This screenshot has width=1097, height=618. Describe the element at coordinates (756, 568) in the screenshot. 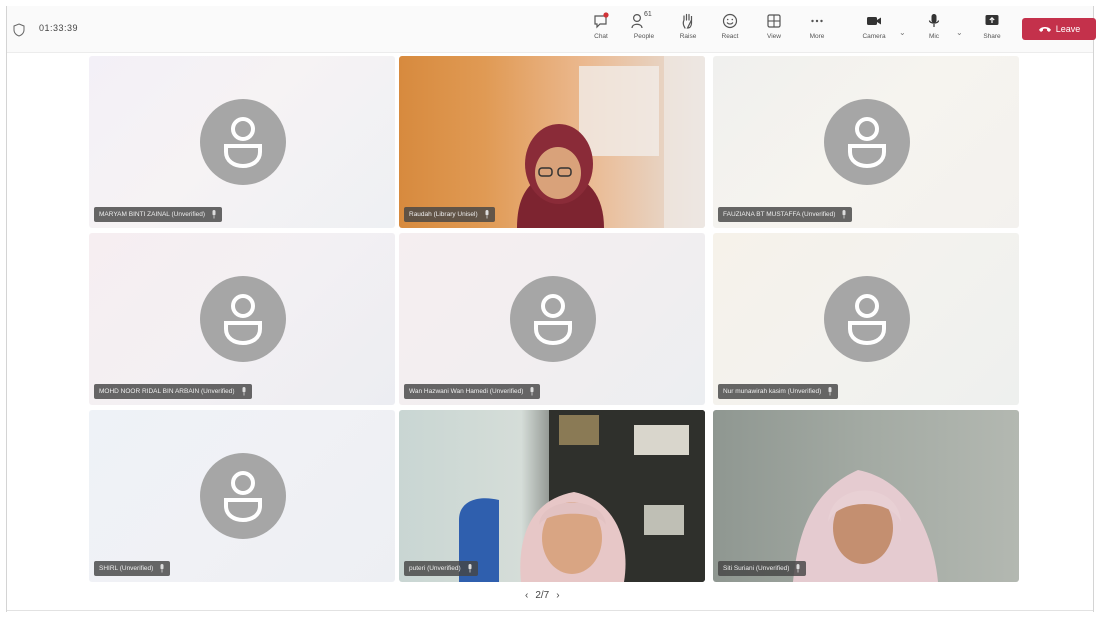

I see `participant-name: Siti Suriani (Unverified)` at that location.